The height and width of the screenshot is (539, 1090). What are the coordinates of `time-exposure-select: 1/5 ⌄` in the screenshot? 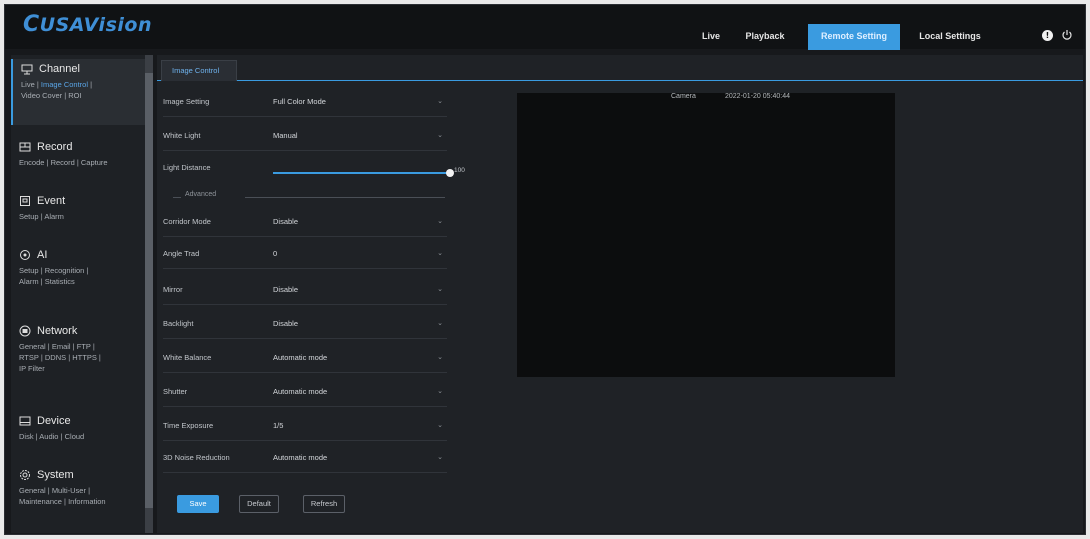 It's located at (360, 426).